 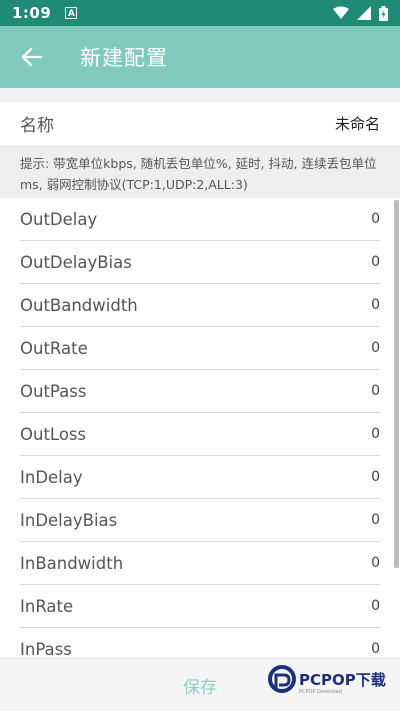 I want to click on status-icons, so click(x=360, y=13).